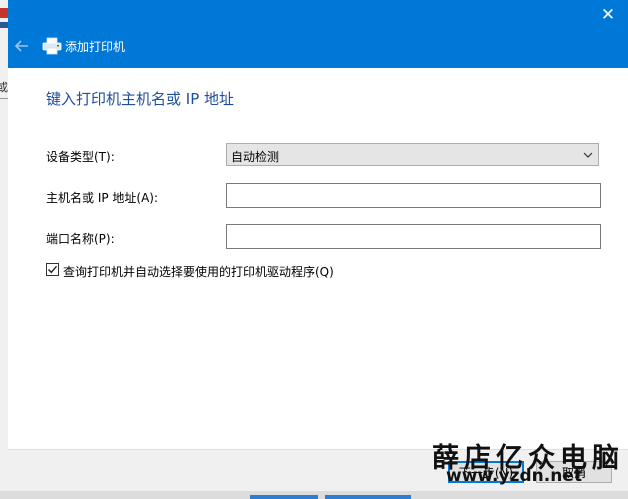  I want to click on page-heading: 键入打印机主机名或 IP 地址, so click(140, 99).